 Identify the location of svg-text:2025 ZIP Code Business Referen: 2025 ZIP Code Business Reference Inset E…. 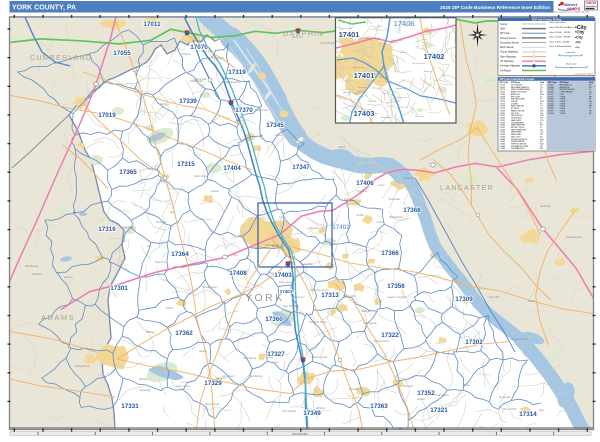
(495, 8).